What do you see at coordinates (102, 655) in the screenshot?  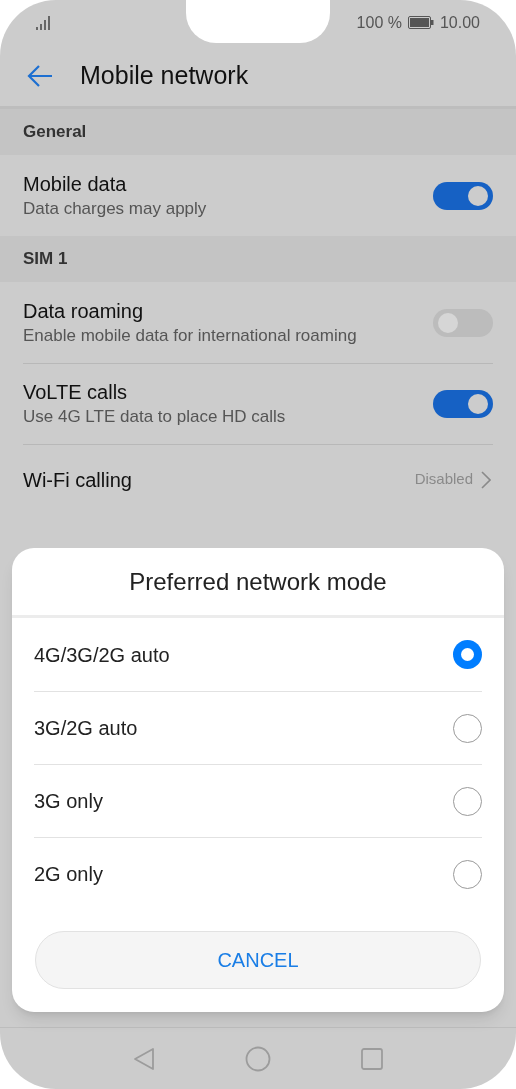 I see `option-label: 4G/3G/2G auto` at bounding box center [102, 655].